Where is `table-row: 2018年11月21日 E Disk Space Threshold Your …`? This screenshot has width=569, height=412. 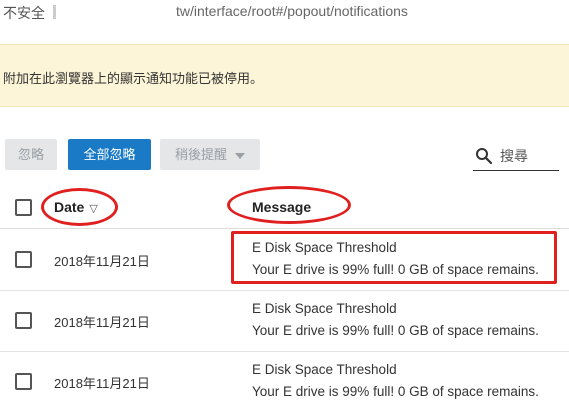 table-row: 2018年11月21日 E Disk Space Threshold Your … is located at coordinates (284, 381).